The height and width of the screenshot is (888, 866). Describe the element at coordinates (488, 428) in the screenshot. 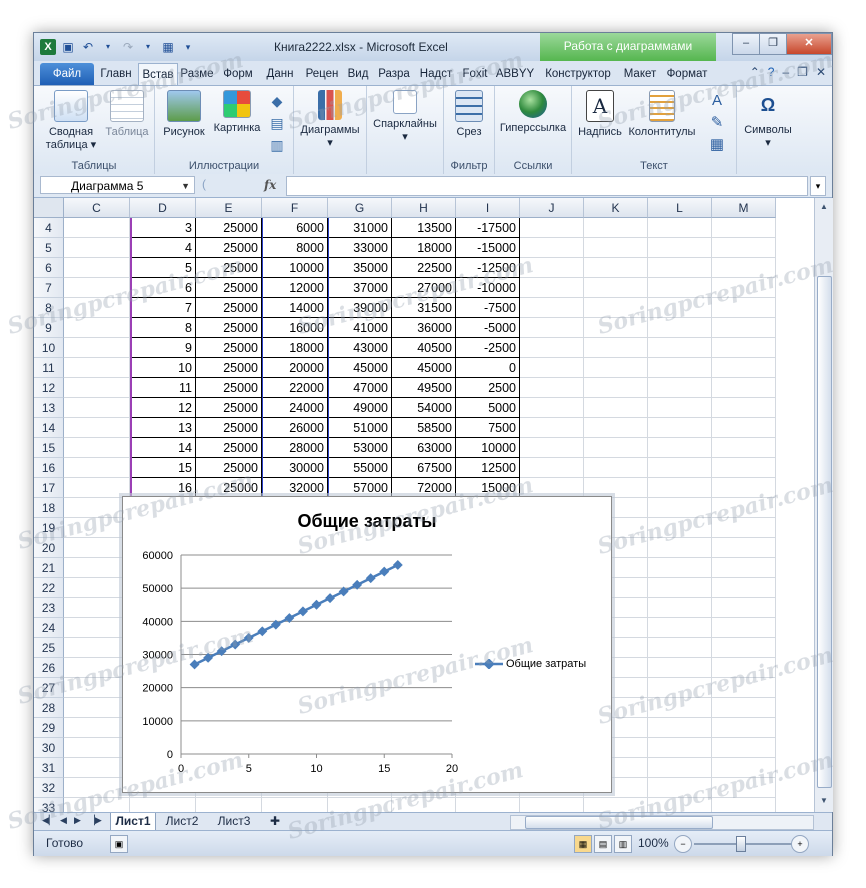

I see `table-cell: 7500` at that location.